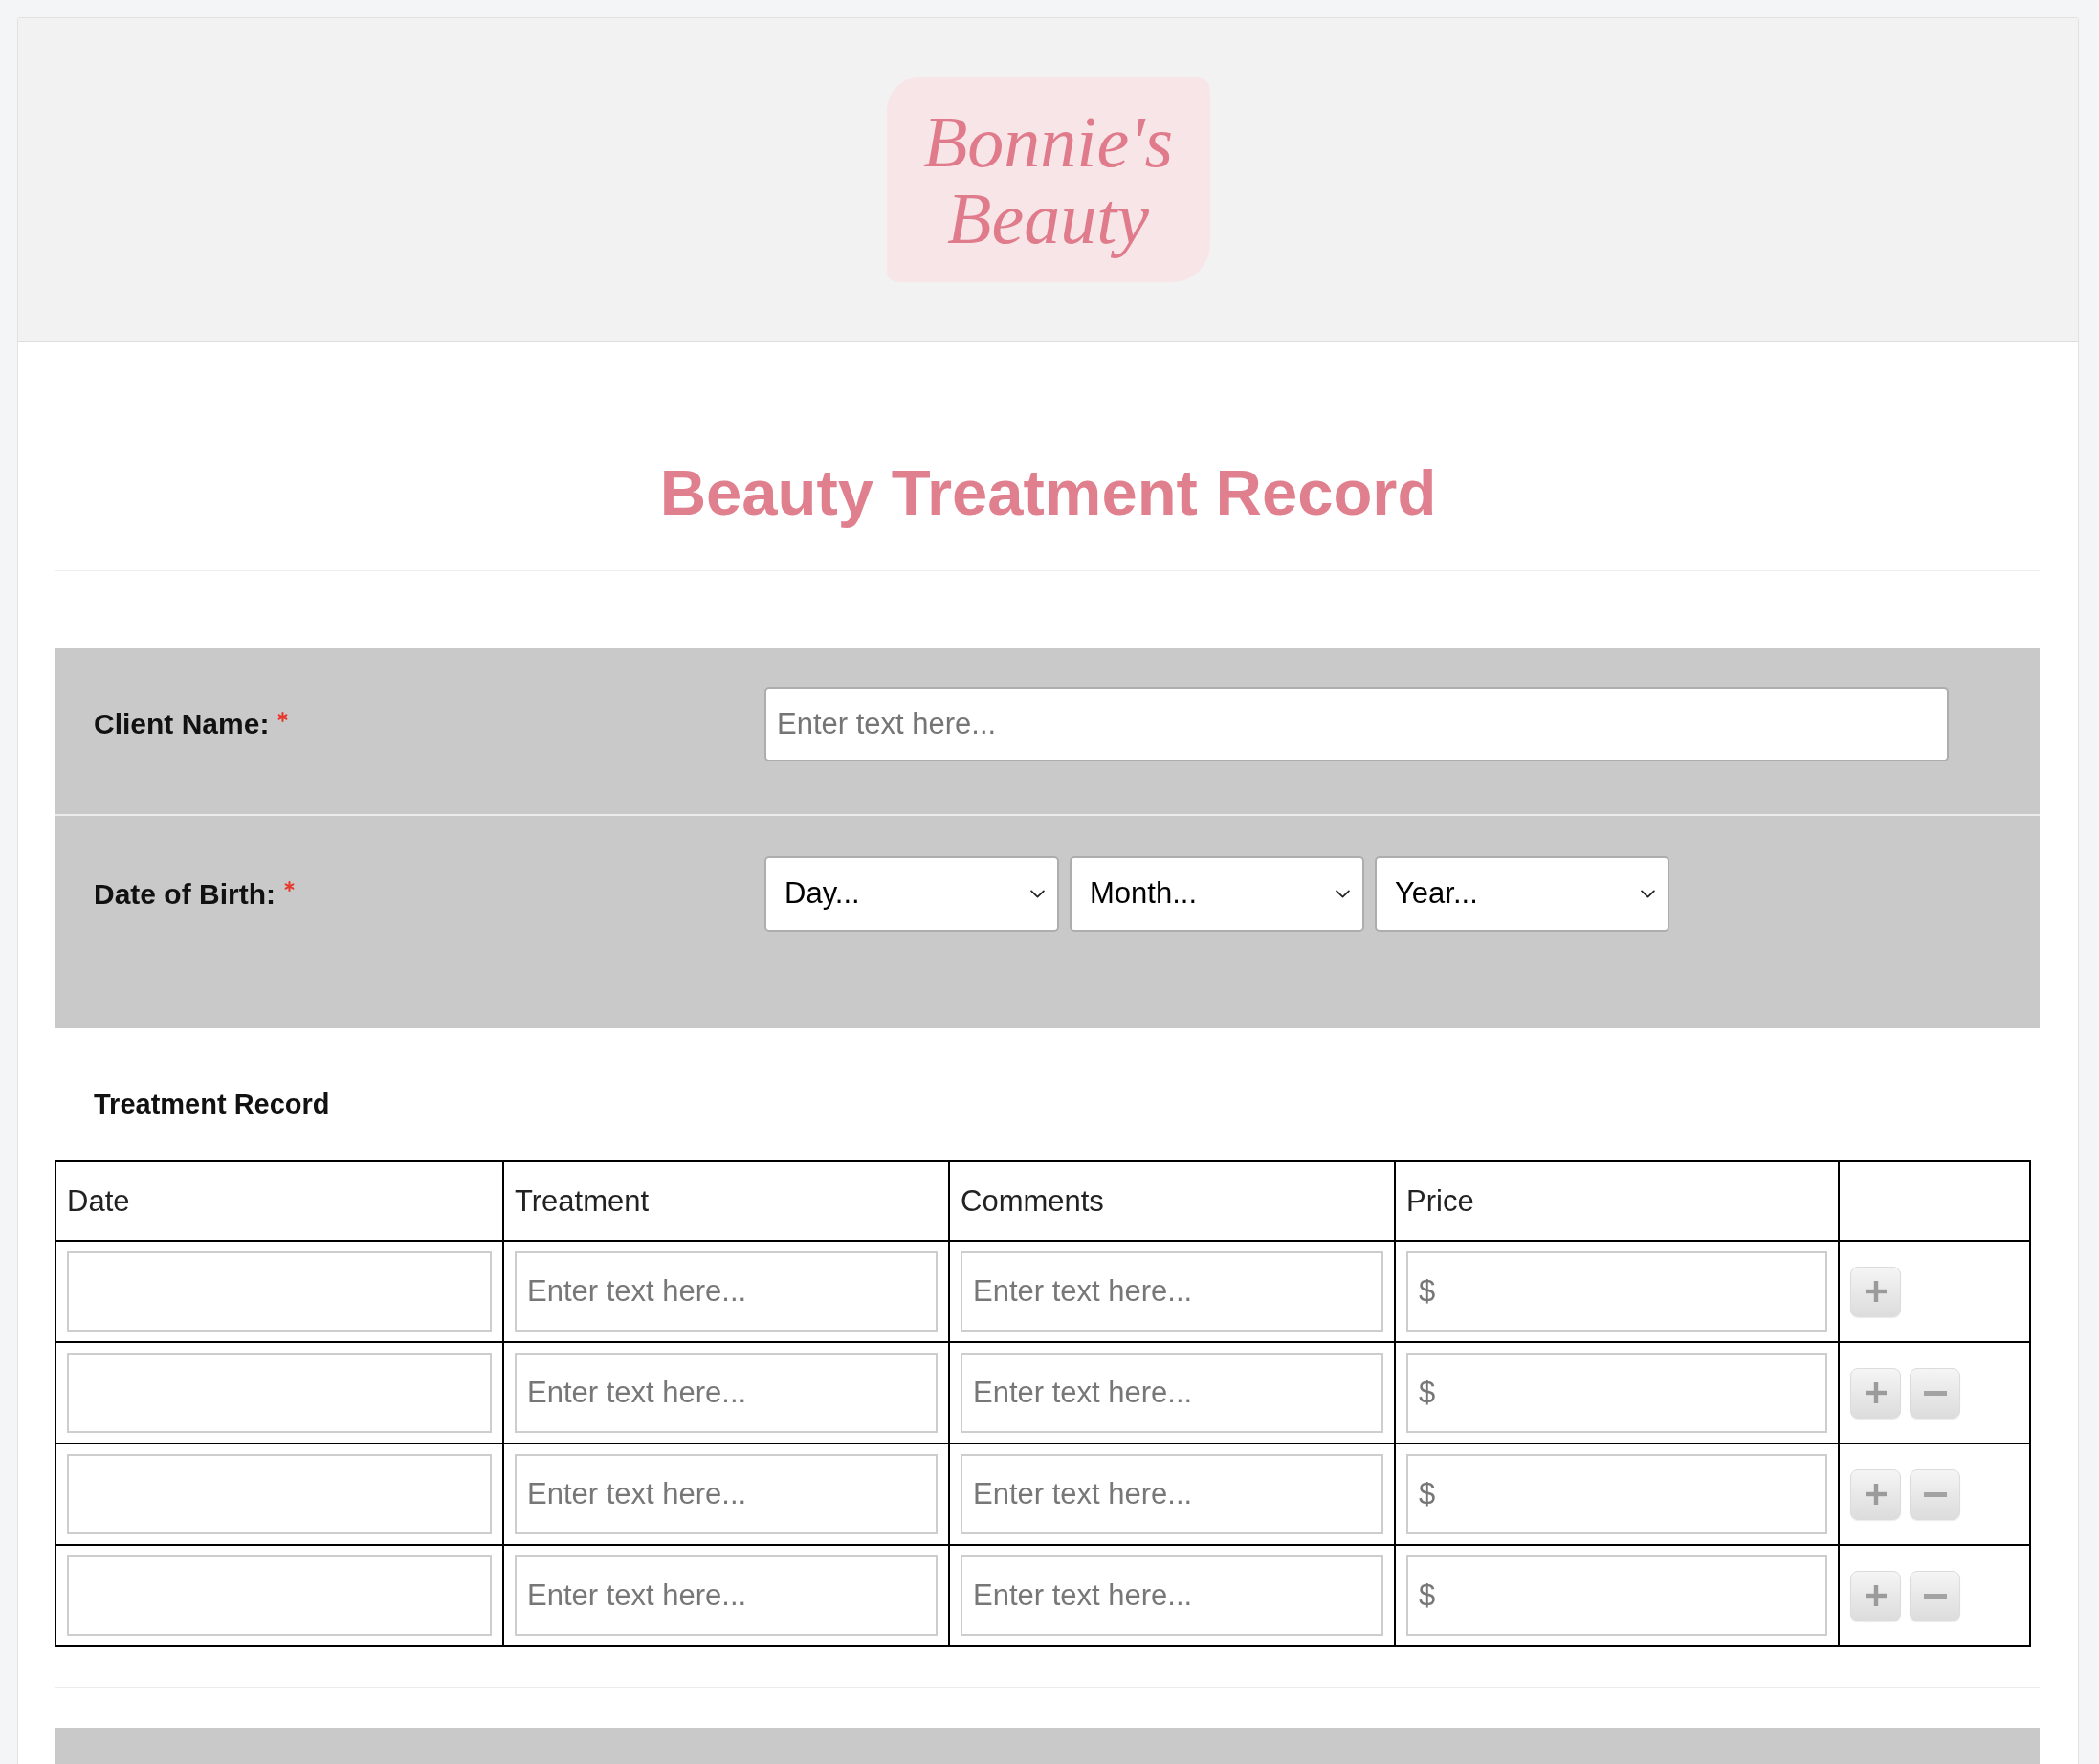 Image resolution: width=2099 pixels, height=1764 pixels. What do you see at coordinates (185, 894) in the screenshot?
I see `field-label: Date of Birth:` at bounding box center [185, 894].